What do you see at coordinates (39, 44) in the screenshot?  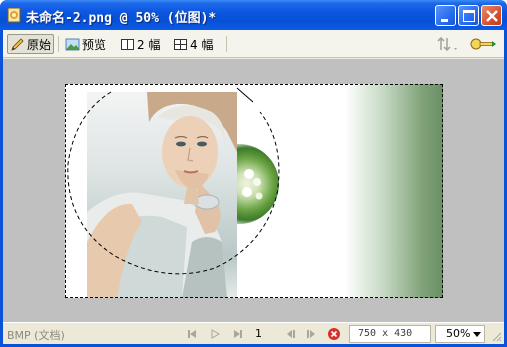 I see `tab-original-label: 原始` at bounding box center [39, 44].